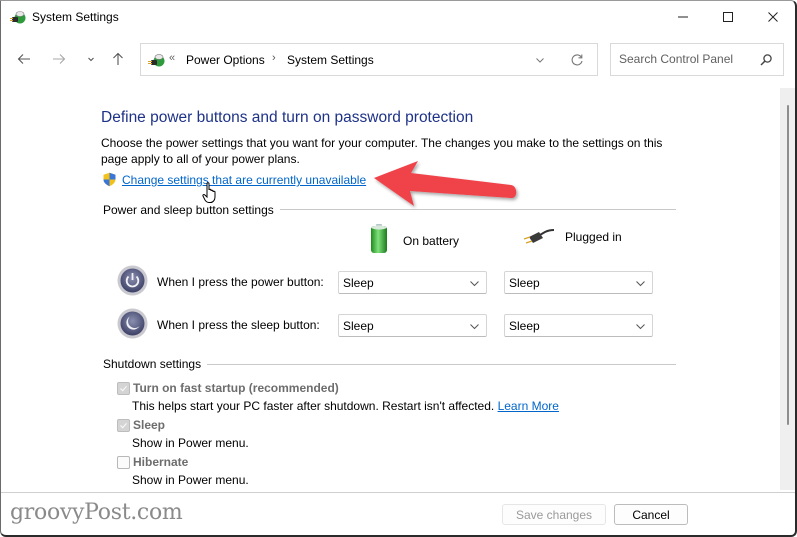 The width and height of the screenshot is (797, 537). Describe the element at coordinates (578, 282) in the screenshot. I see `power-button-plugged-in-select: Sleep` at that location.